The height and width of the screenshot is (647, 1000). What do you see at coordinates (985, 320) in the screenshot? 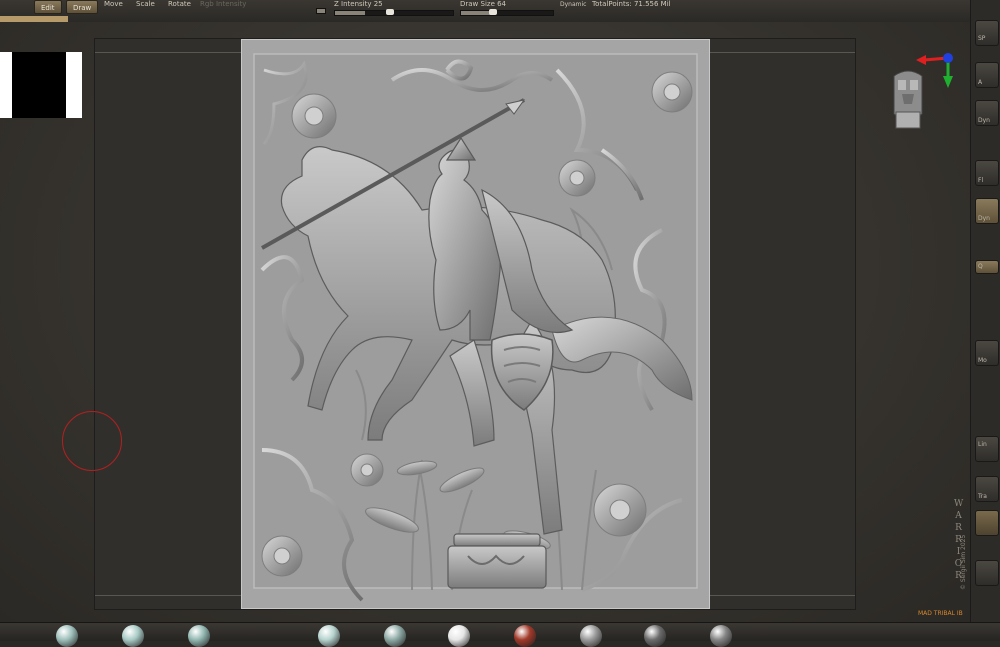
I see `right-shelf: SP A Dyn Fl Dyn Q Mo Lin Tra` at bounding box center [985, 320].